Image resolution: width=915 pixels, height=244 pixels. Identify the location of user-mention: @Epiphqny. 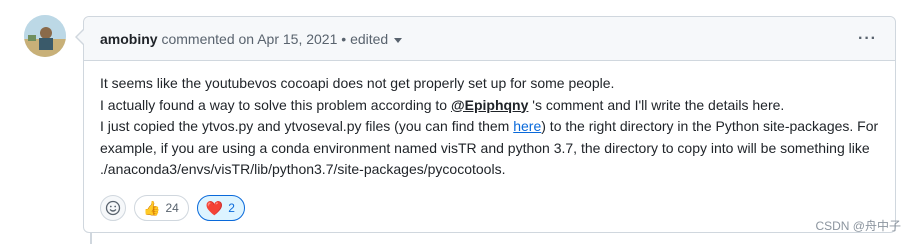
(489, 105).